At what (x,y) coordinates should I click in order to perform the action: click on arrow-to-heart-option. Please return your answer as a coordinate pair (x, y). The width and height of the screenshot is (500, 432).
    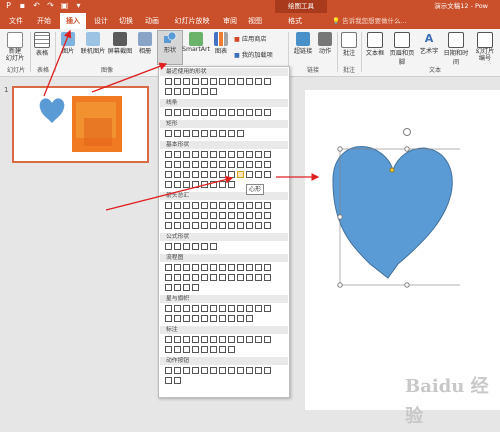
    Looking at the image, I should click on (169, 193).